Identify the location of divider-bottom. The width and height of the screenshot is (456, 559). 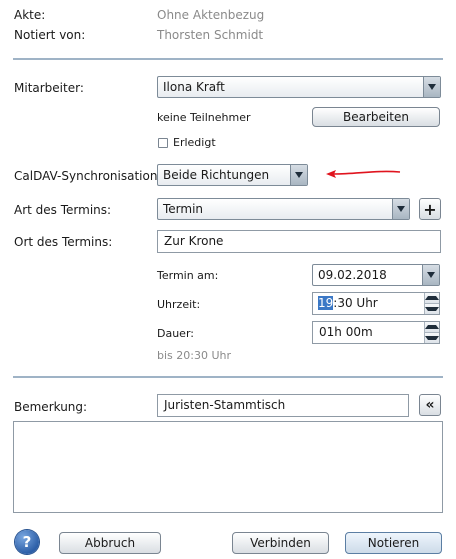
(228, 377).